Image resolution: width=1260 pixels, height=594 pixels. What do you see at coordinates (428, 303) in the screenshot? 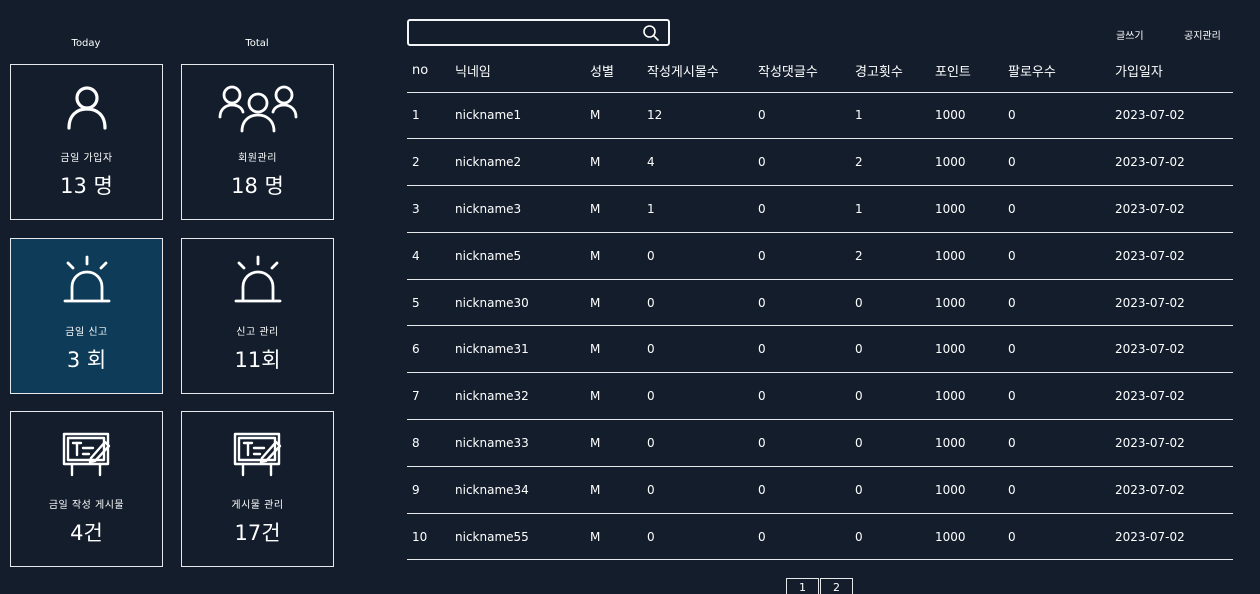
I see `cell-no: 5` at bounding box center [428, 303].